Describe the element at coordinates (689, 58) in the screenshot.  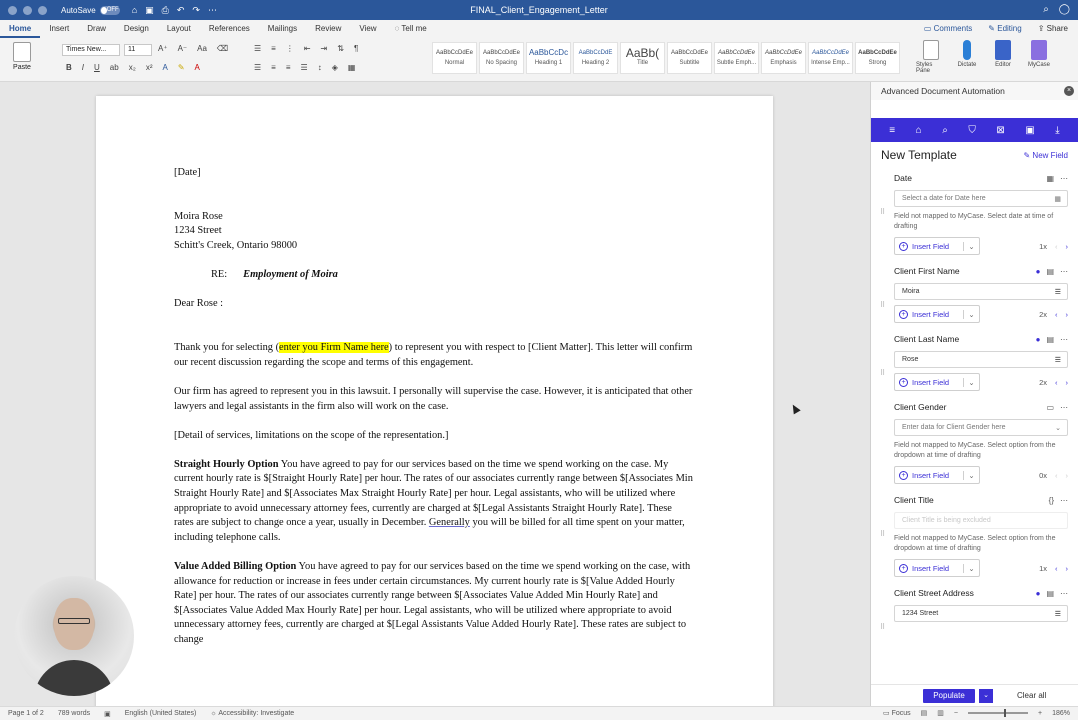
I see `style-subtitle: AaBbCcDdEe Subtitle` at that location.